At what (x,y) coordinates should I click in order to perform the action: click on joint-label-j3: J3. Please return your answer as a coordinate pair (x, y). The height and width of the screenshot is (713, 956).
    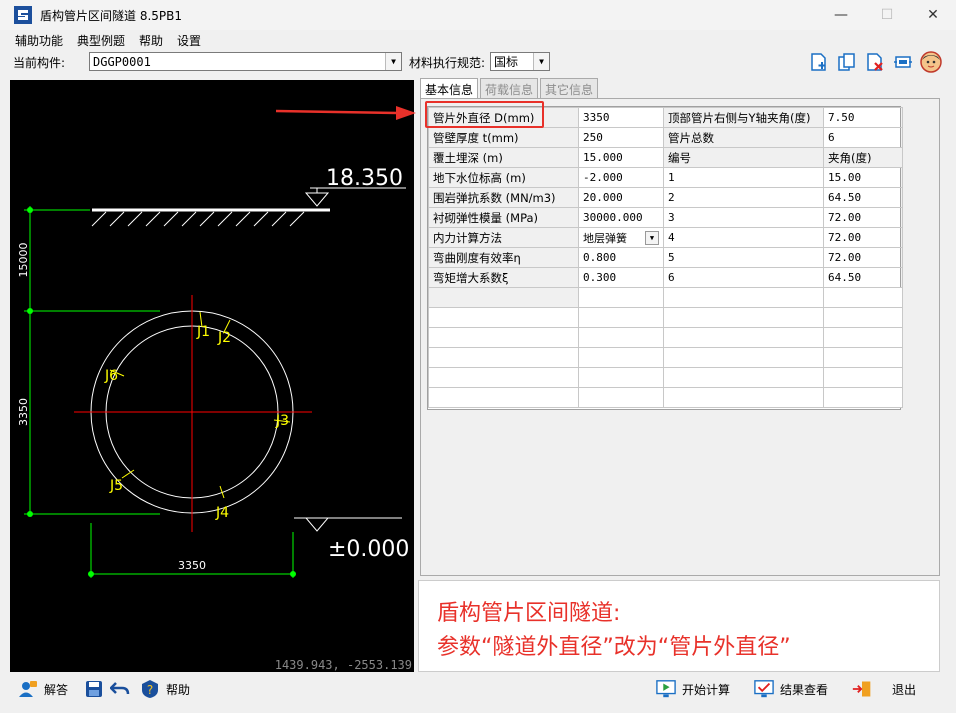
    Looking at the image, I should click on (282, 421).